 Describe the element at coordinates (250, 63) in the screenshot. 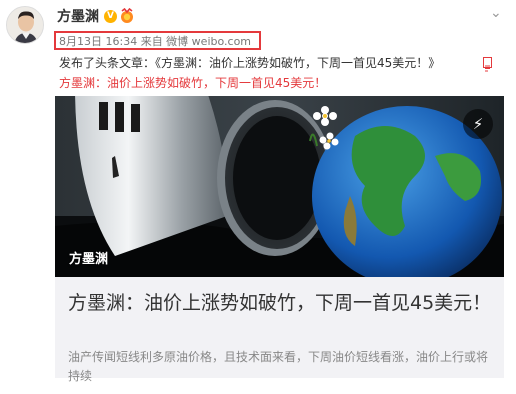

I see `post-text: 发布了头条文章：《方墨渊：油价上涨势如破竹，下周一首见45美元！》` at that location.